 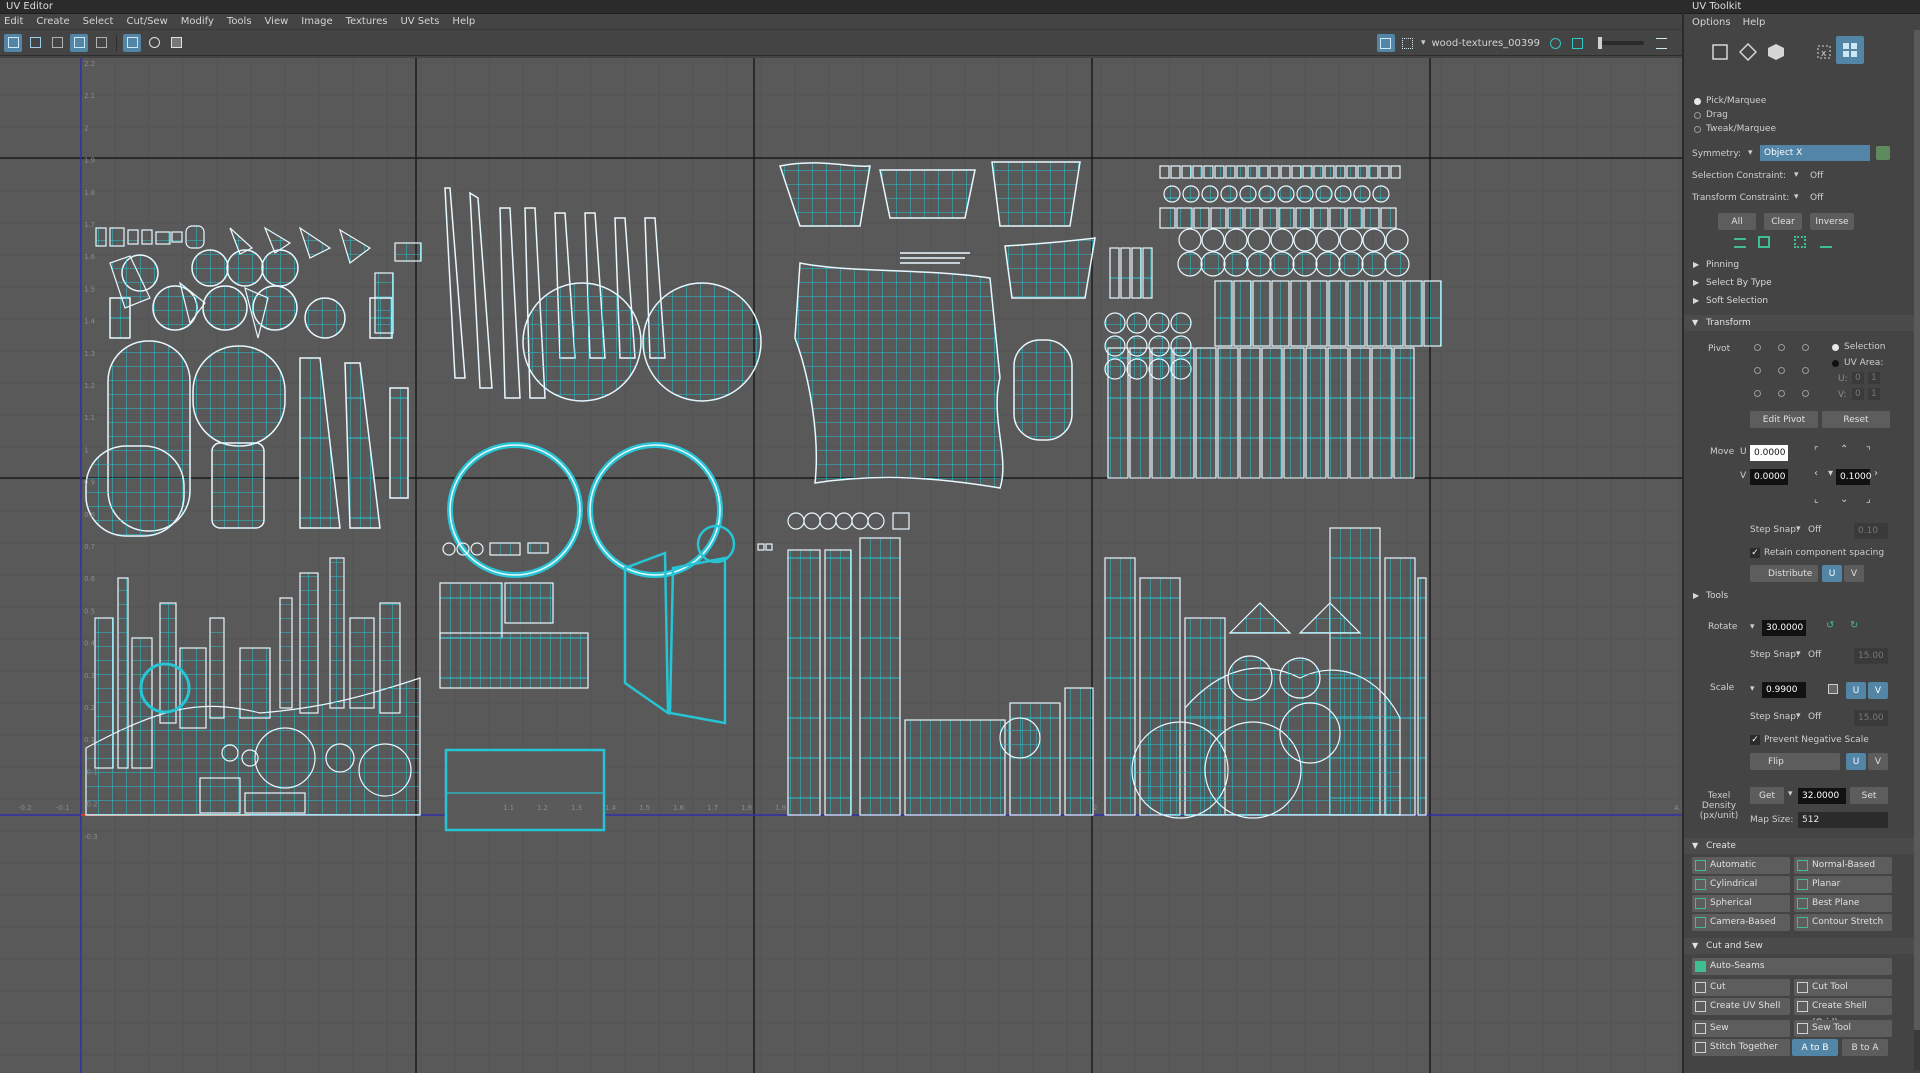 What do you see at coordinates (1878, 690) in the screenshot?
I see `scale-v-button: V` at bounding box center [1878, 690].